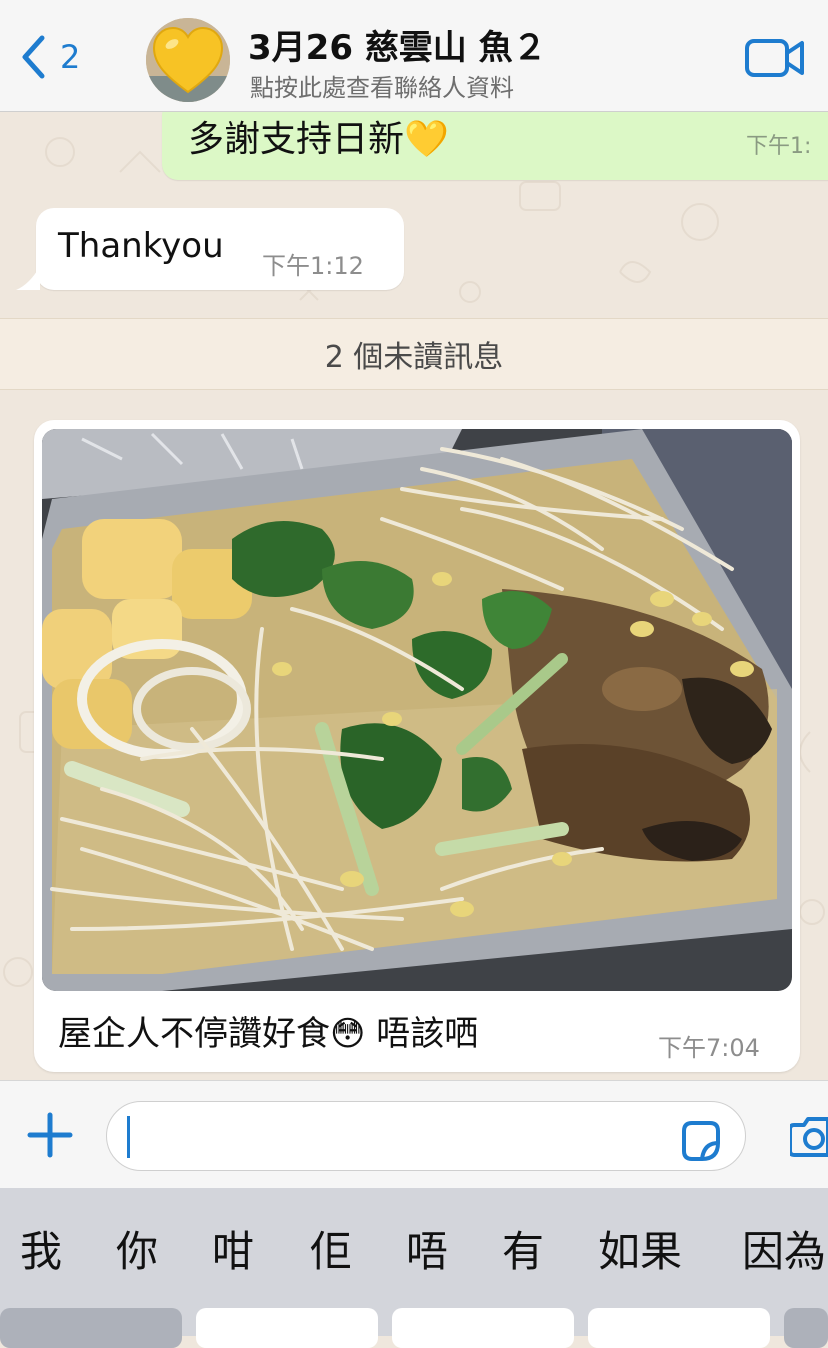 This screenshot has width=828, height=1348. Describe the element at coordinates (382, 85) in the screenshot. I see `contact-info-hint: 點按此處查看聯絡人資料` at that location.